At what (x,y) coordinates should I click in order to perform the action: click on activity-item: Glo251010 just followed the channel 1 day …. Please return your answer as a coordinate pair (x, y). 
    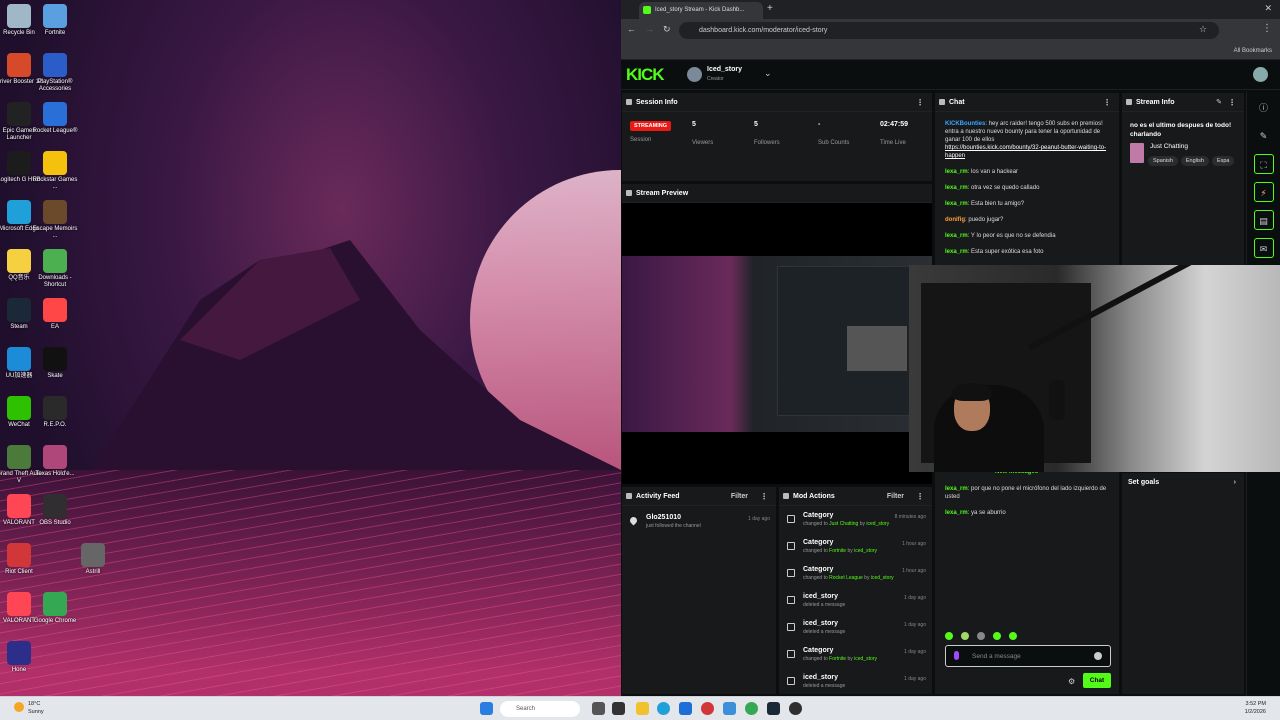
    Looking at the image, I should click on (702, 527).